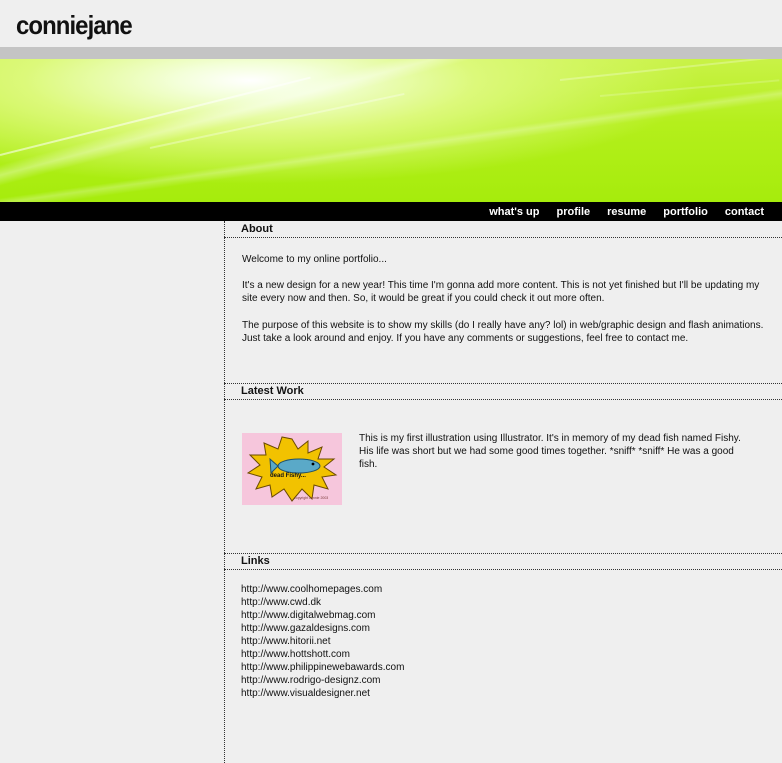 The image size is (782, 763). What do you see at coordinates (224, 492) in the screenshot?
I see `sidebar-divider` at bounding box center [224, 492].